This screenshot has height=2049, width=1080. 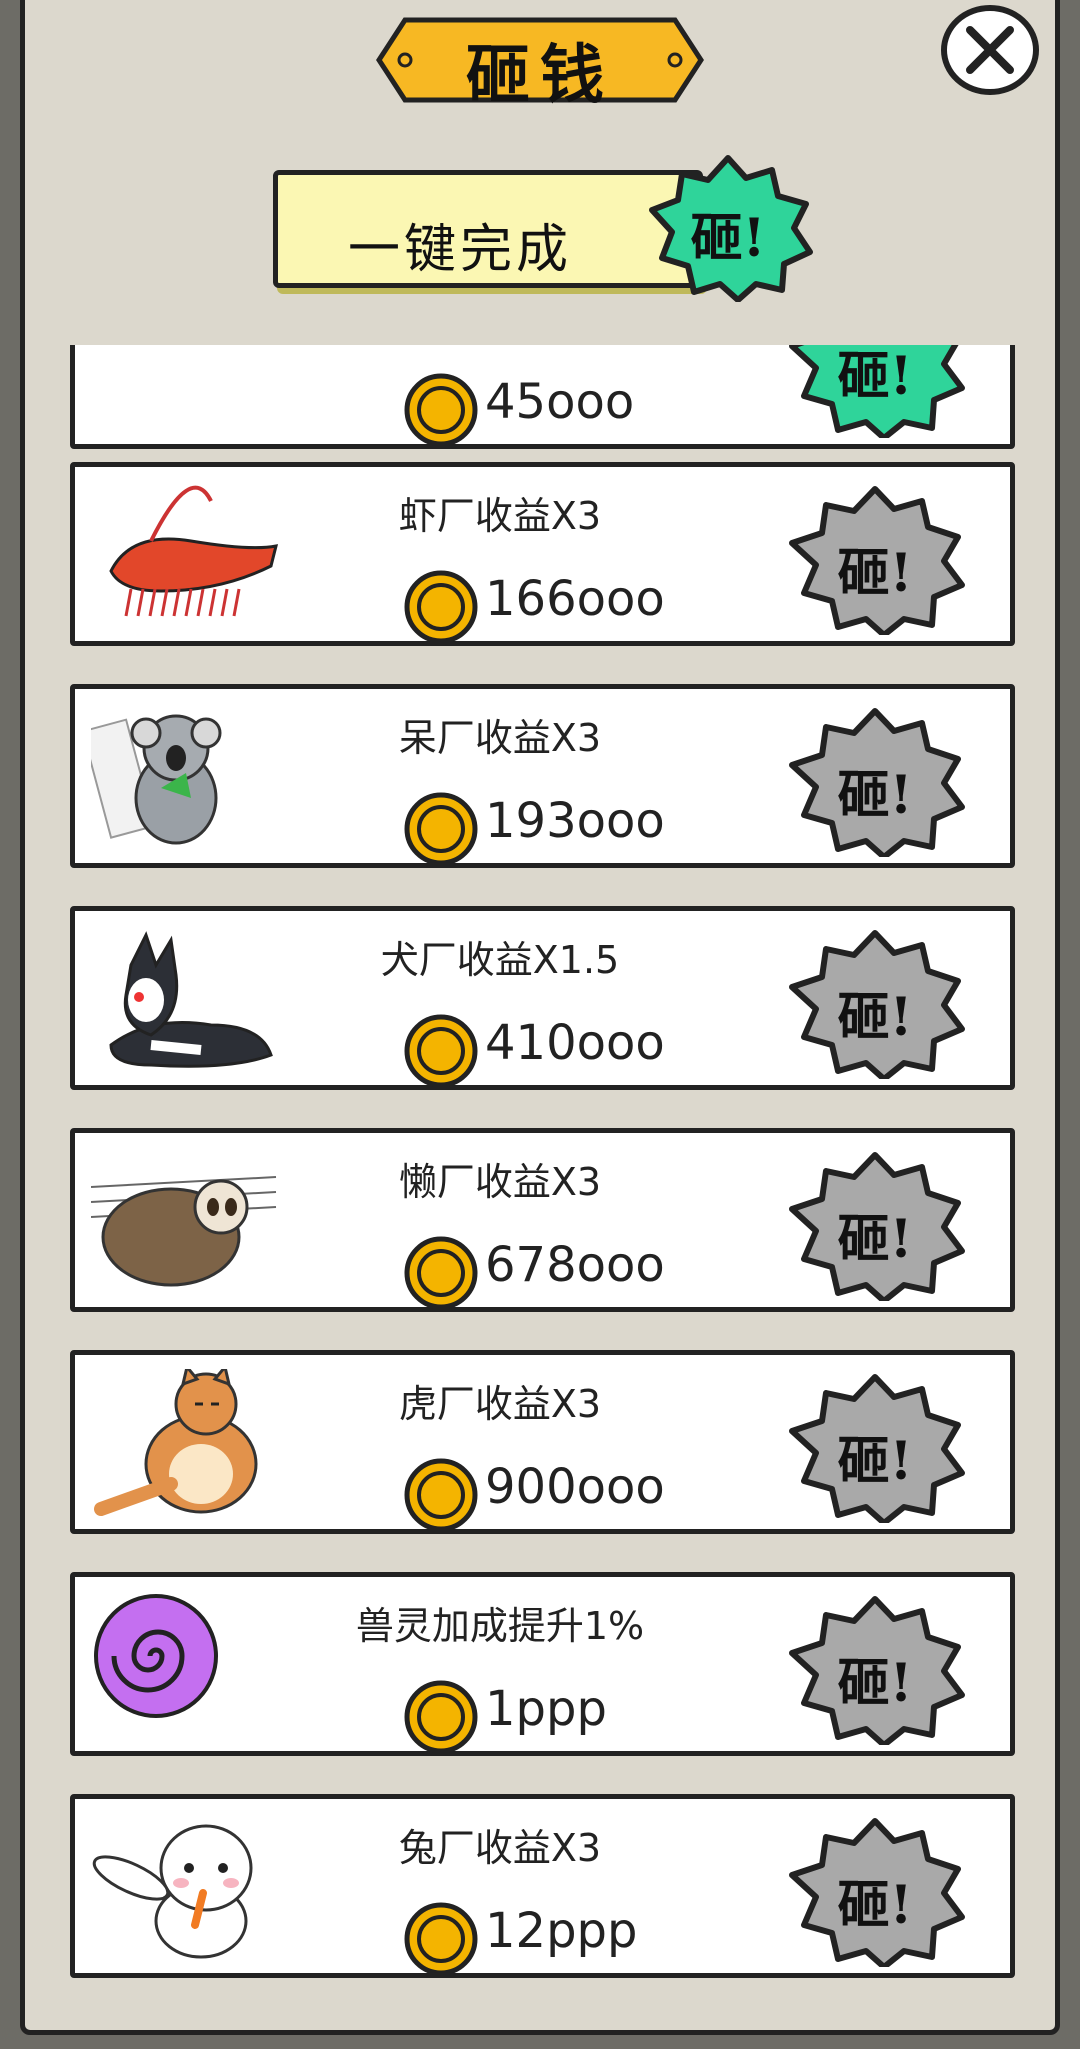 What do you see at coordinates (500, 1404) in the screenshot?
I see `upgrade-title: 虎厂收益X3` at bounding box center [500, 1404].